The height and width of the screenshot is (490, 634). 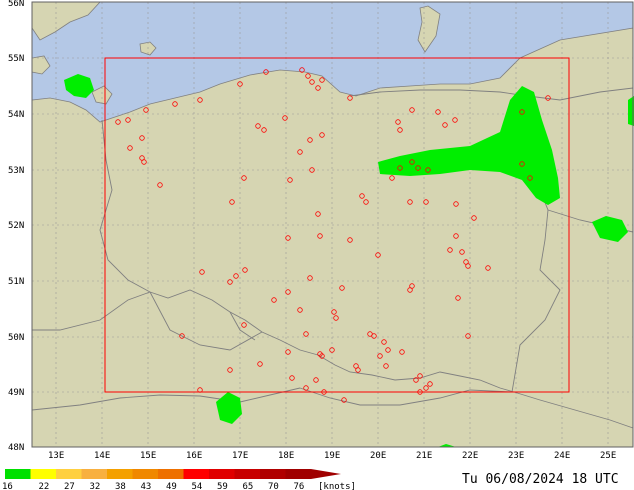 I want to click on lat-label: 49N, so click(x=16, y=393).